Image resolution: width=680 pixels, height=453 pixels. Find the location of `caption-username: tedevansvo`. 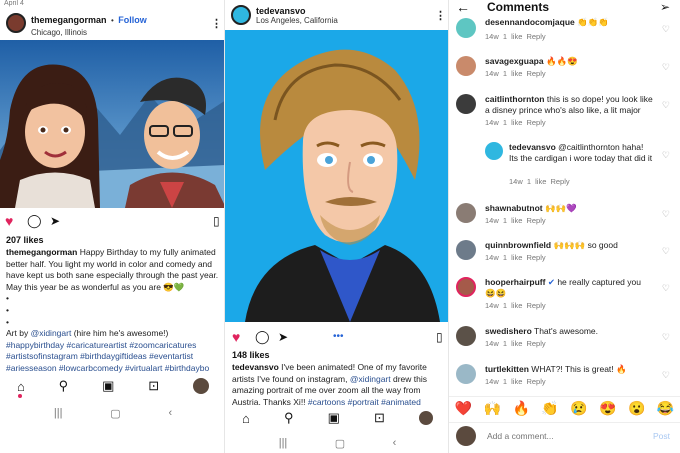

caption-username: tedevansvo is located at coordinates (255, 367).